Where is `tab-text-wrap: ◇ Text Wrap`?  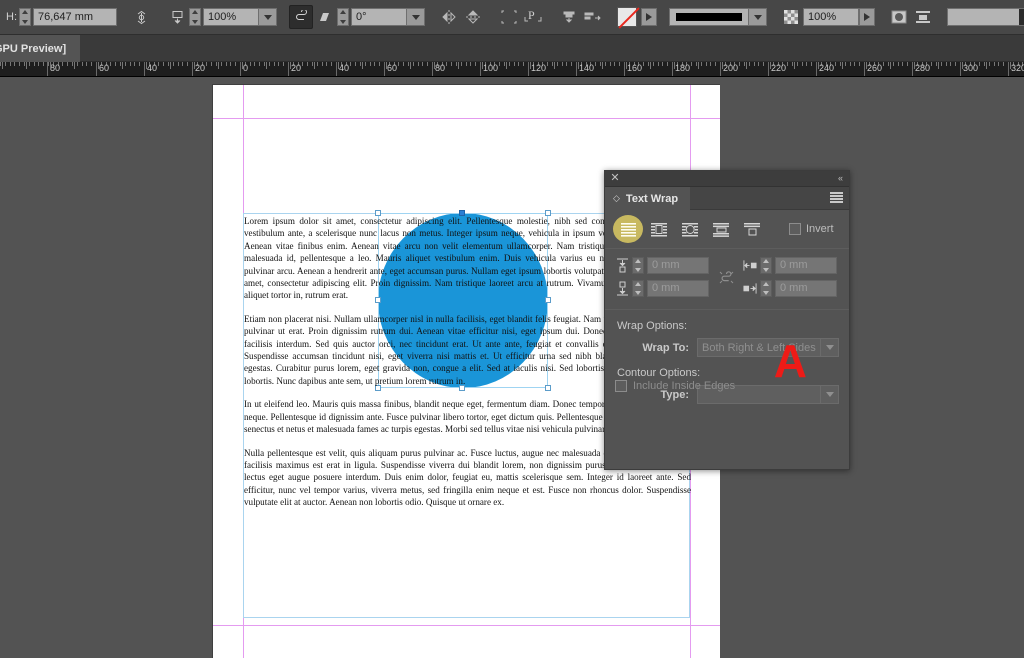 tab-text-wrap: ◇ Text Wrap is located at coordinates (648, 198).